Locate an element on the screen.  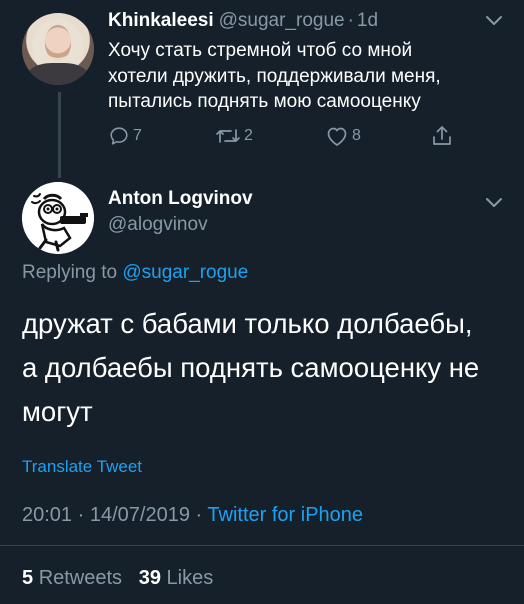
replying-to: Replying to @sugar_rogue is located at coordinates (135, 273).